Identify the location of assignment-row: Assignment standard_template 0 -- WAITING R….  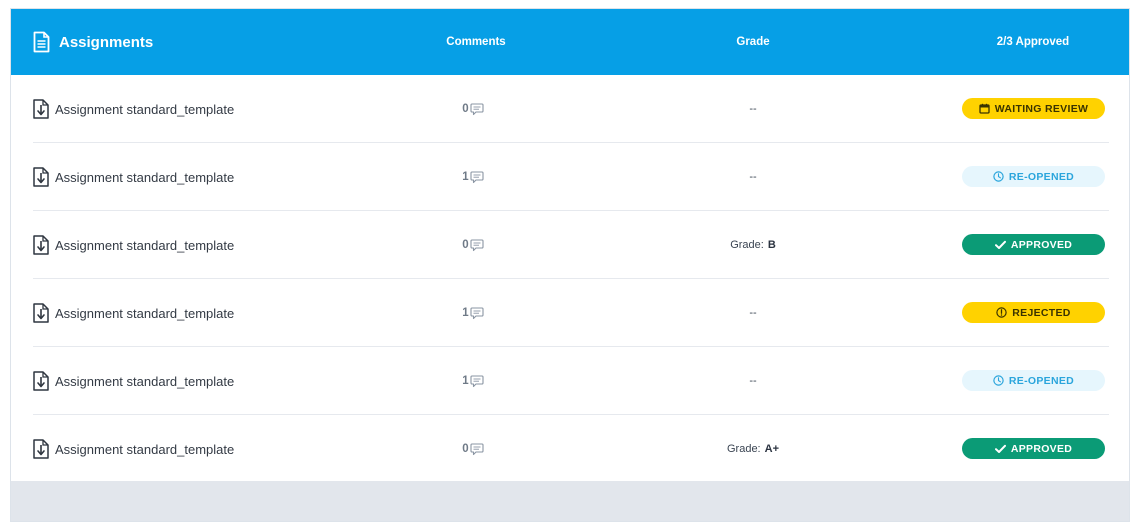
(571, 109).